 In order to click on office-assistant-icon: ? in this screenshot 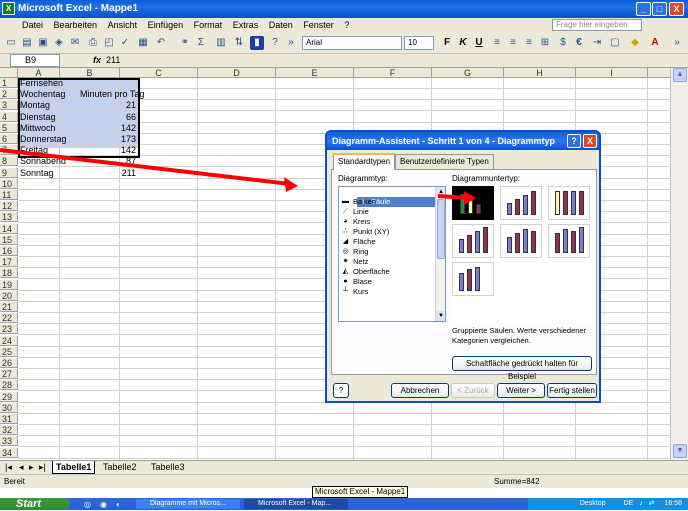, I will do `click(341, 390)`.